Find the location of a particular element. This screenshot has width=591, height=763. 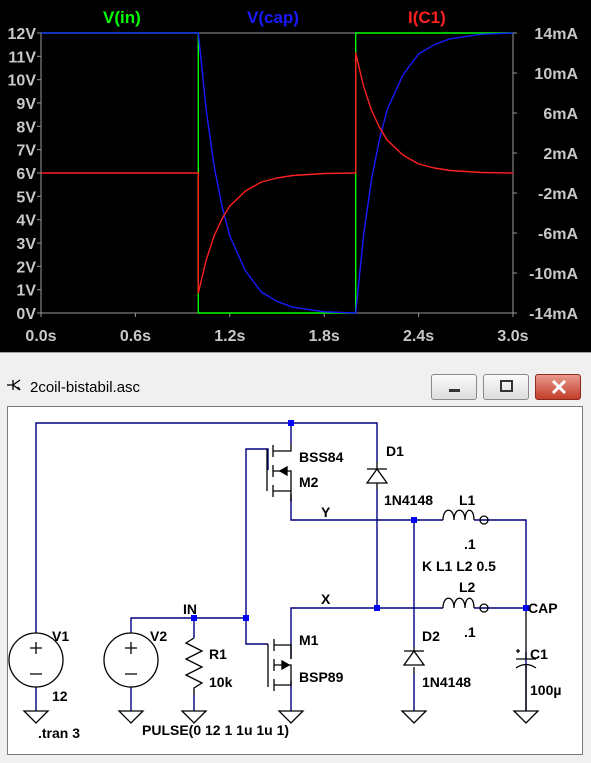

y-left-tick-label: 0V is located at coordinates (26, 314).